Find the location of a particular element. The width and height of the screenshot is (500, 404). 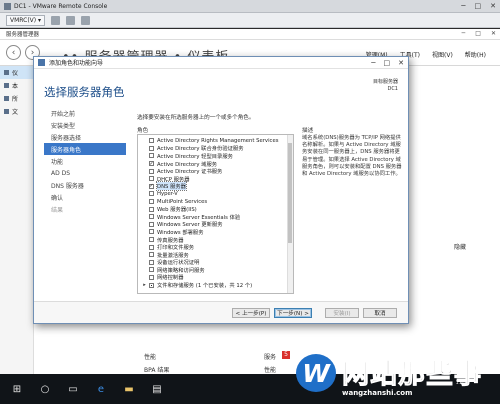

power-icon is located at coordinates (56, 20).